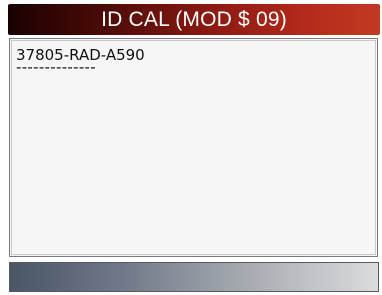  I want to click on title-bar: ID CAL (MOD $ 09), so click(194, 19).